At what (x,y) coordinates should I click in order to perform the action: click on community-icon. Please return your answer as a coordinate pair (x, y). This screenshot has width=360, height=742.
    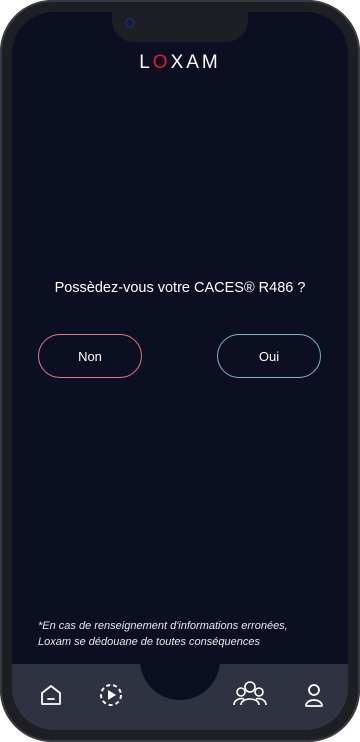
    Looking at the image, I should click on (250, 693).